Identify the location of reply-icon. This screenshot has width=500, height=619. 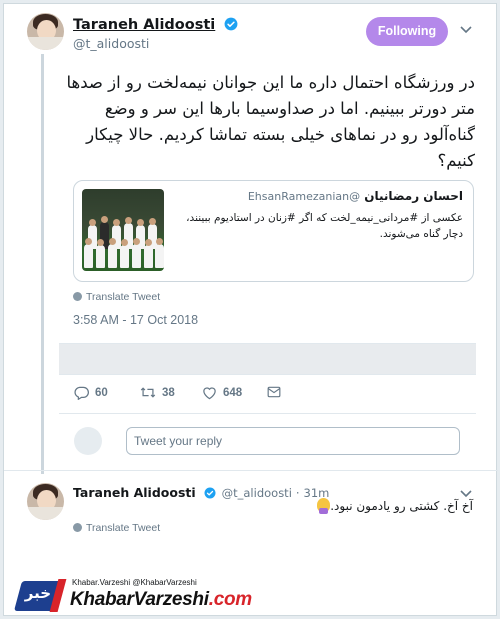
(81, 393).